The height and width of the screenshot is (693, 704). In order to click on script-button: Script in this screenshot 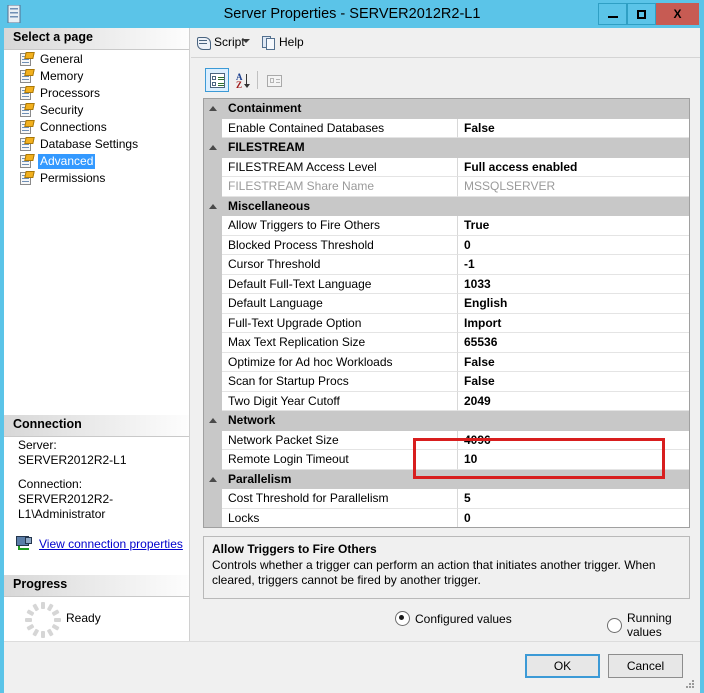, I will do `click(220, 42)`.